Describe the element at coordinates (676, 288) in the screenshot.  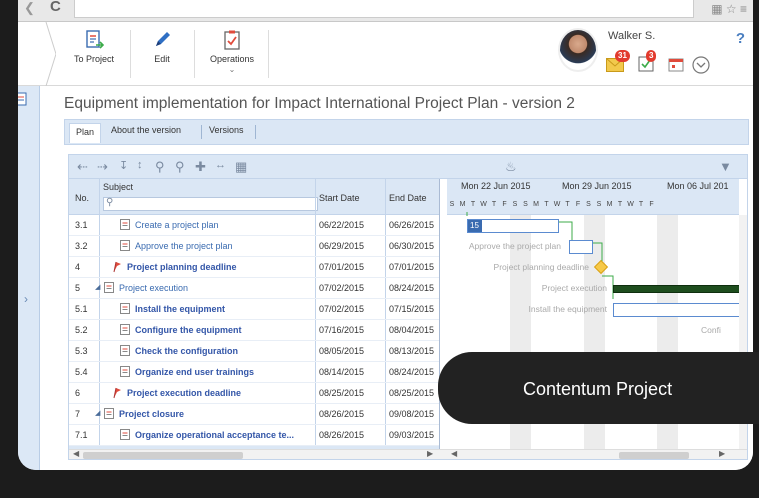
I see `gantt-summary-bar` at that location.